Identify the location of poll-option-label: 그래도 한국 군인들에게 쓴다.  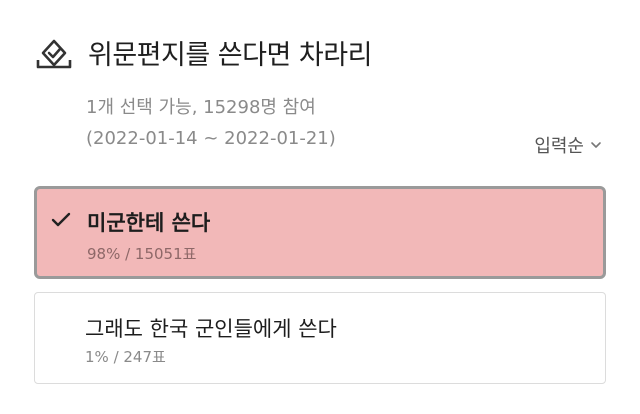
(211, 329).